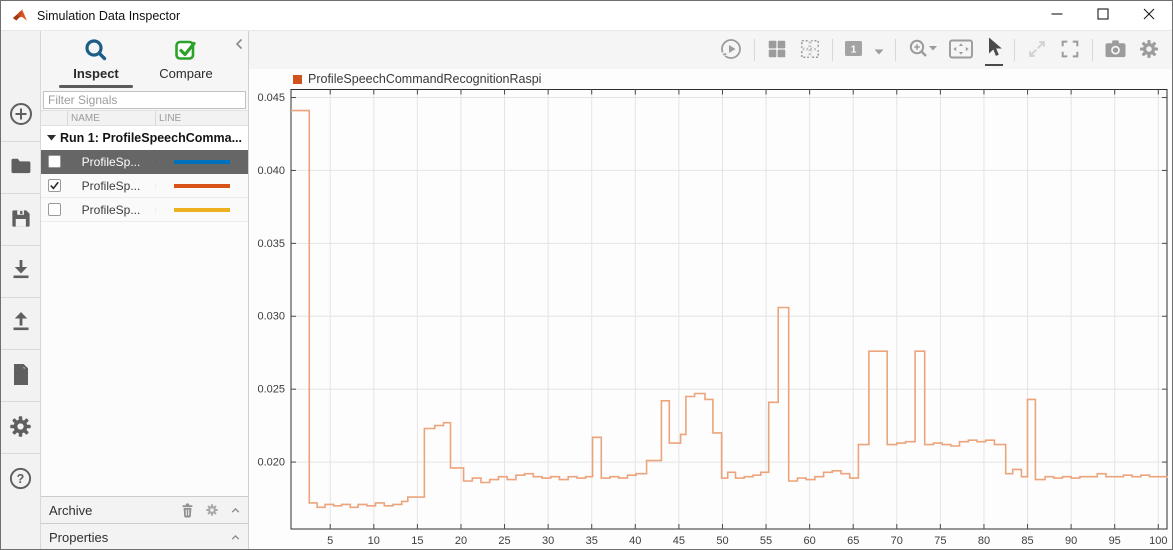  I want to click on archive-settings-button, so click(212, 510).